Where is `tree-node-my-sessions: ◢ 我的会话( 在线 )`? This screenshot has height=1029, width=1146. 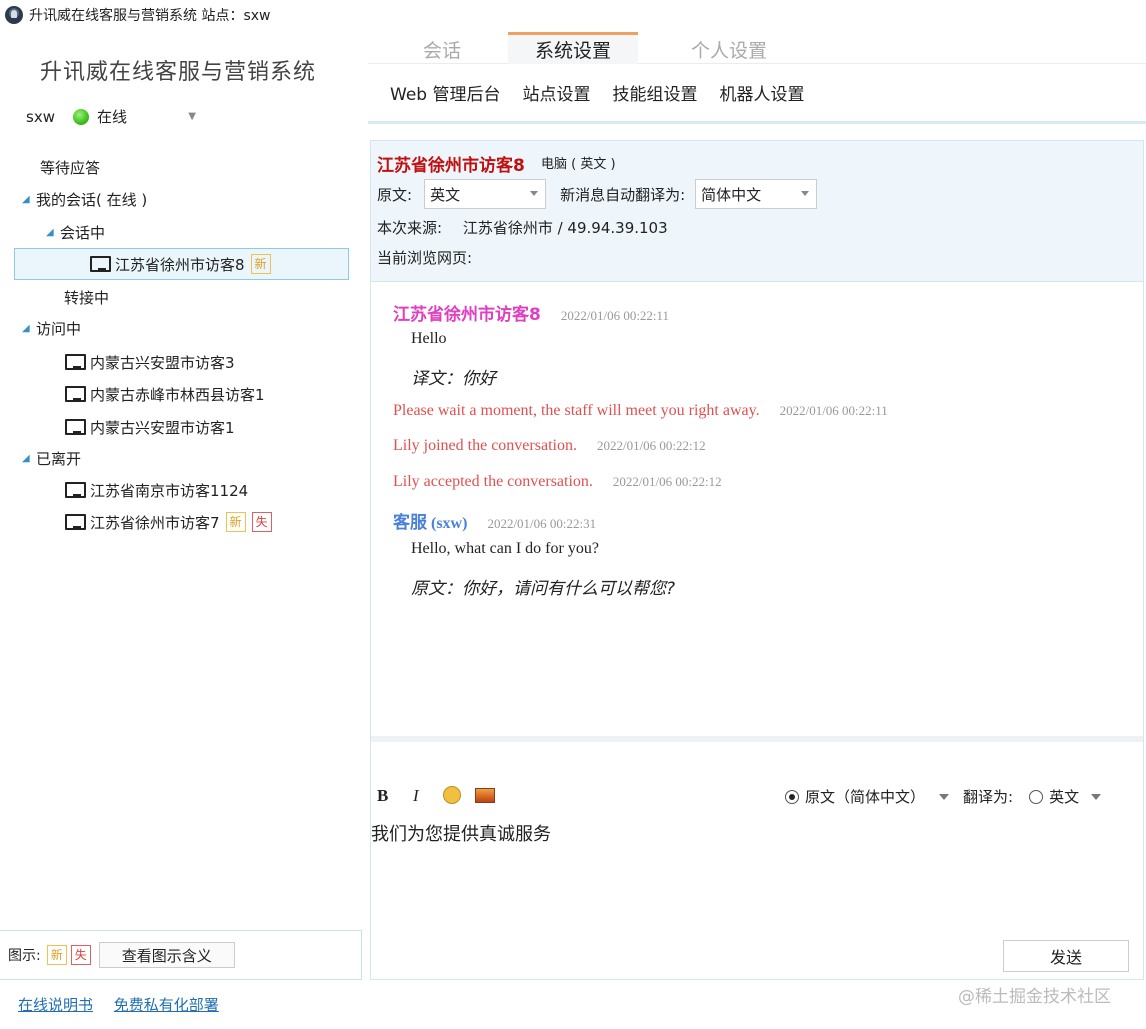
tree-node-my-sessions: ◢ 我的会话( 在线 ) is located at coordinates (84, 199).